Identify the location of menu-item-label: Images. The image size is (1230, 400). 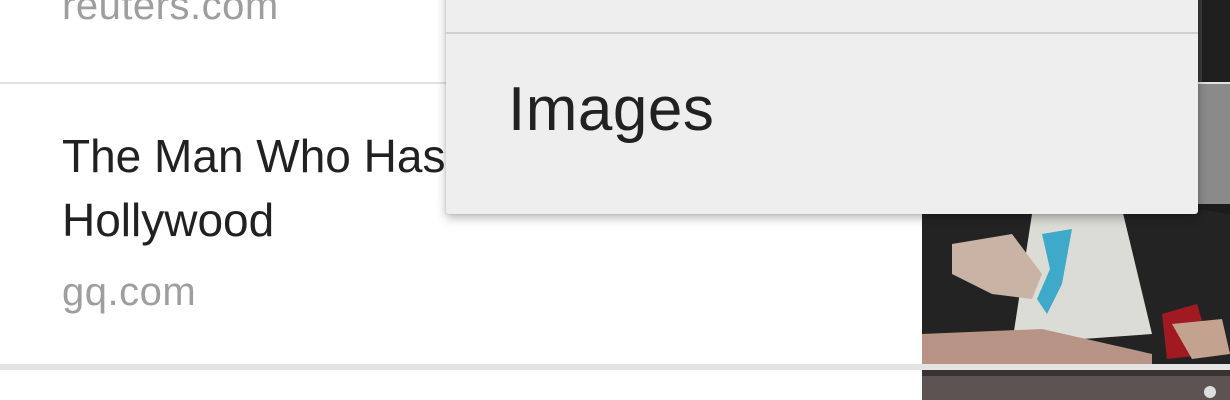
(611, 109).